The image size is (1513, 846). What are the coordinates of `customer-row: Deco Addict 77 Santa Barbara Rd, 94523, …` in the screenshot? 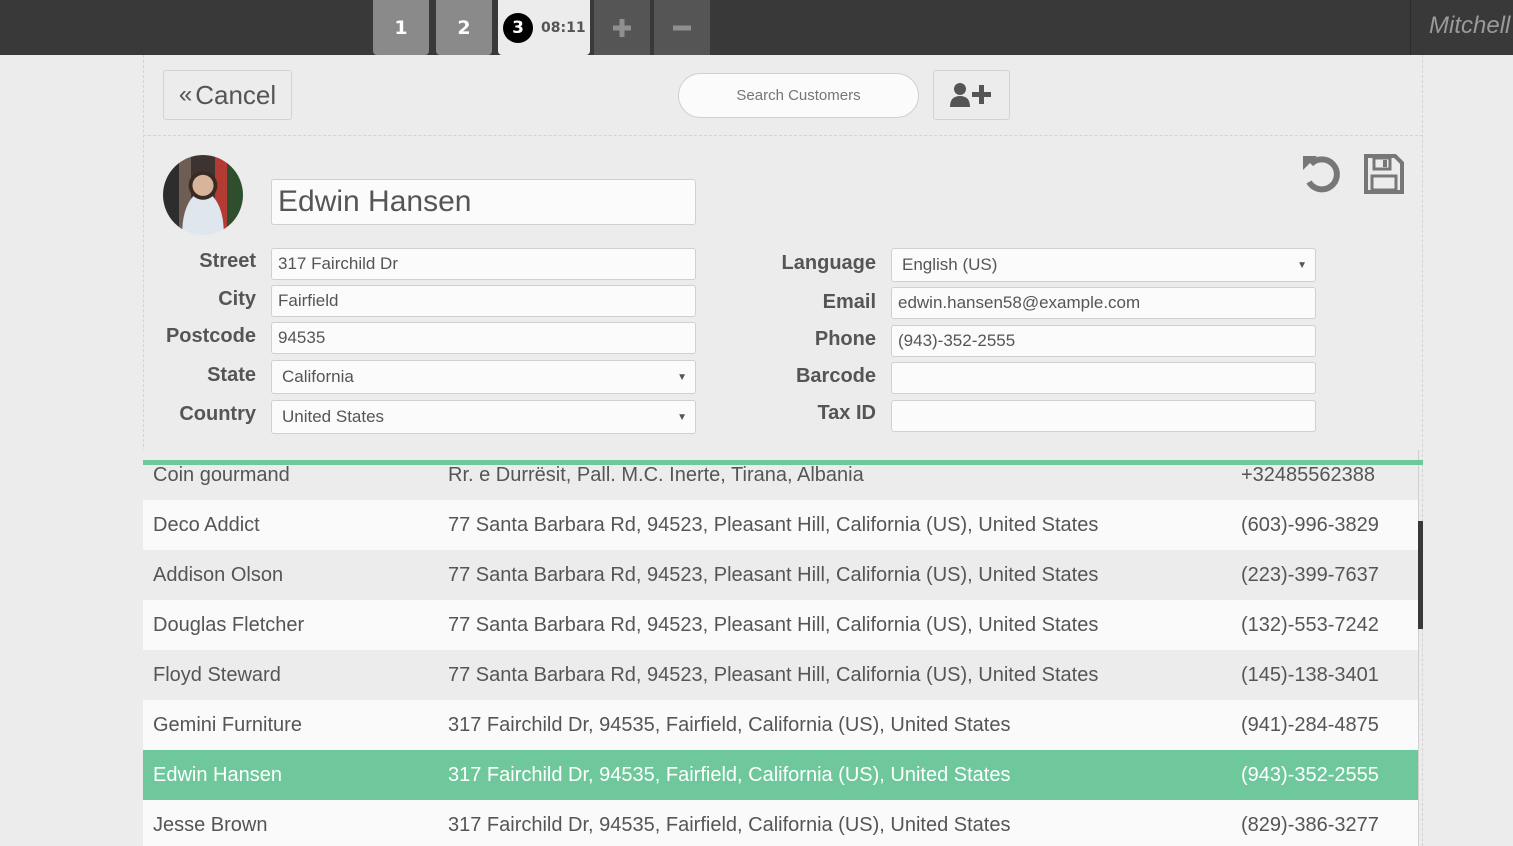 It's located at (780, 525).